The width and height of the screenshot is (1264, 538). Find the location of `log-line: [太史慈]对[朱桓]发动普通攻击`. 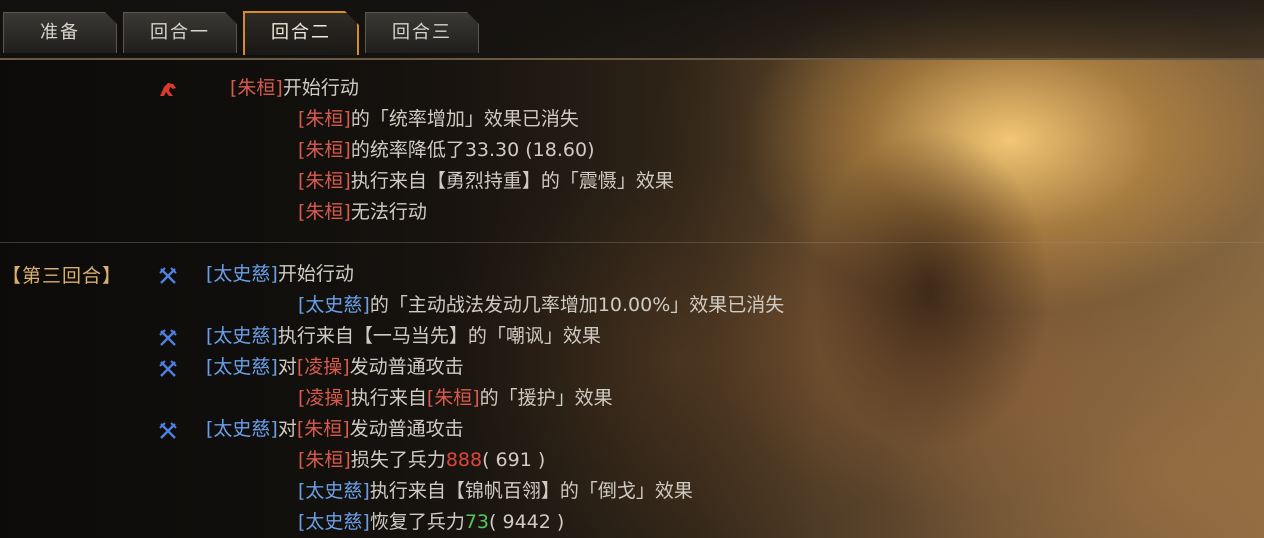

log-line: [太史慈]对[朱桓]发动普通攻击 is located at coordinates (335, 429).